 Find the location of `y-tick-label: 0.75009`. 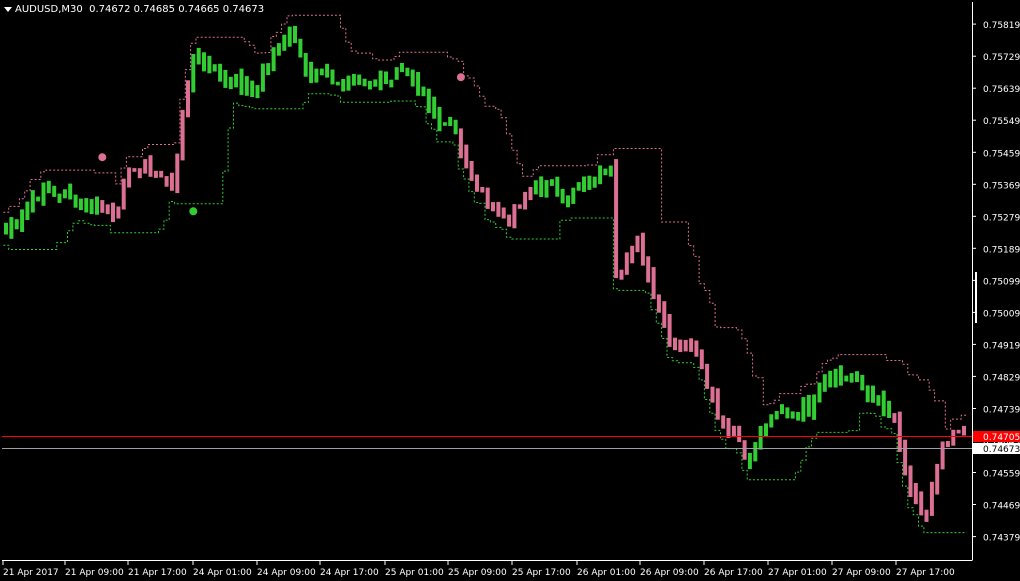

y-tick-label: 0.75009 is located at coordinates (1001, 314).